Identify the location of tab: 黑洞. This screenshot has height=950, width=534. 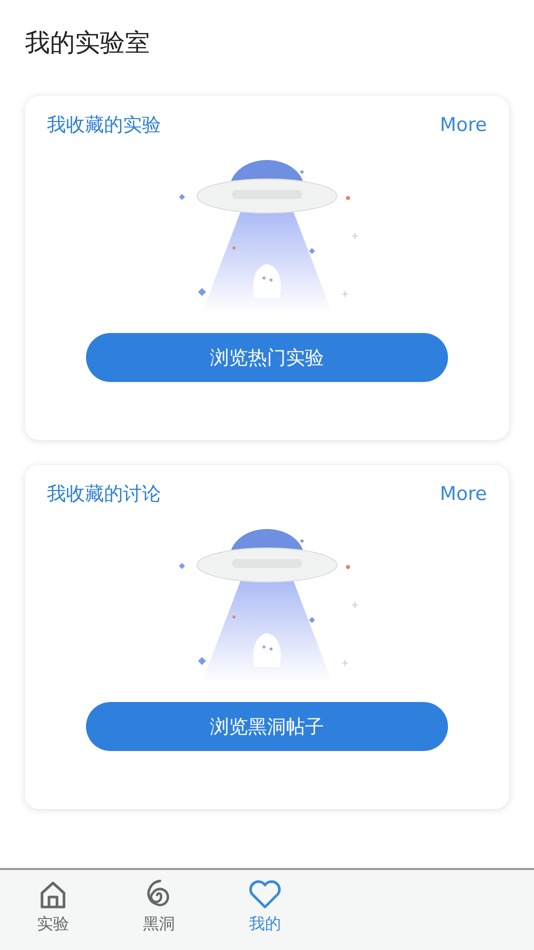
(159, 910).